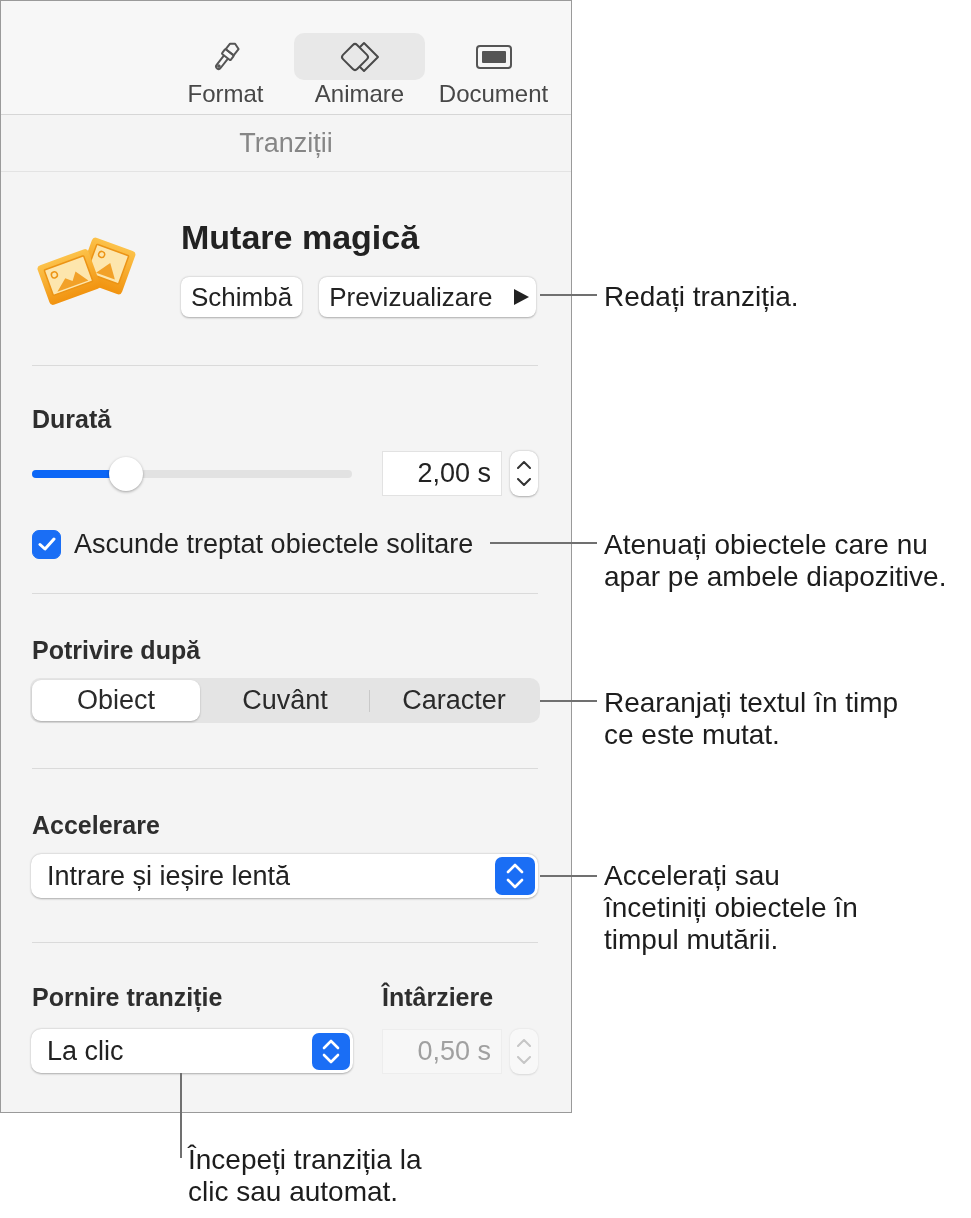 The image size is (971, 1218). What do you see at coordinates (242, 297) in the screenshot?
I see `change-button: Schimbă` at bounding box center [242, 297].